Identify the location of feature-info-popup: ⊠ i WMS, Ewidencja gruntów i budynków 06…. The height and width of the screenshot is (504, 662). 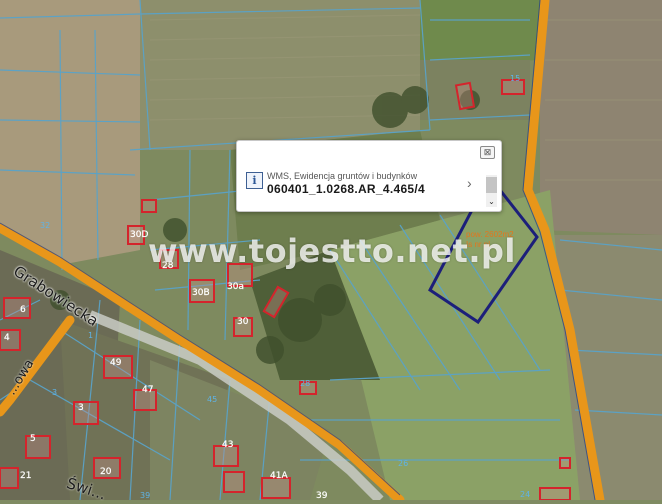
(369, 176).